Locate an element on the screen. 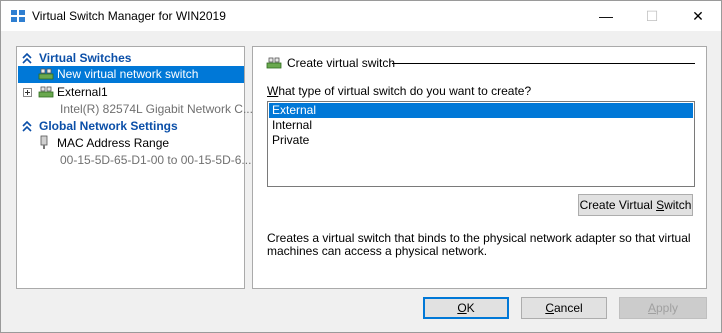 The width and height of the screenshot is (722, 333). button-label: K is located at coordinates (470, 308).